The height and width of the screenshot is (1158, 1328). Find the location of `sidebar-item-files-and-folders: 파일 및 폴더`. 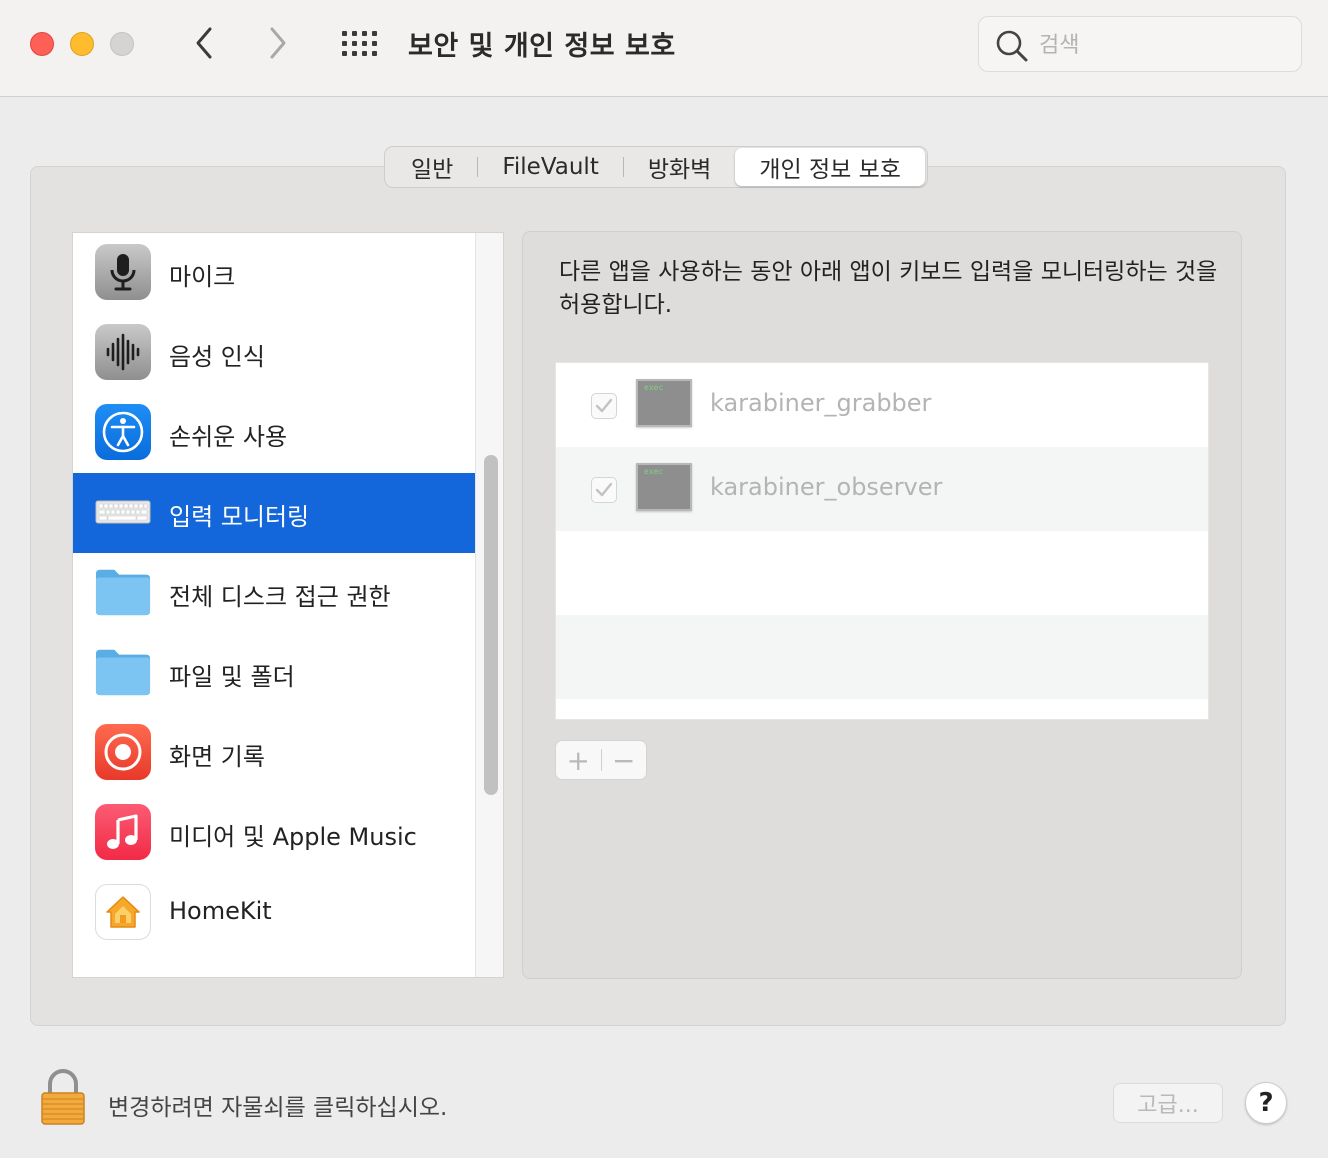

sidebar-item-files-and-folders: 파일 및 폴더 is located at coordinates (274, 673).